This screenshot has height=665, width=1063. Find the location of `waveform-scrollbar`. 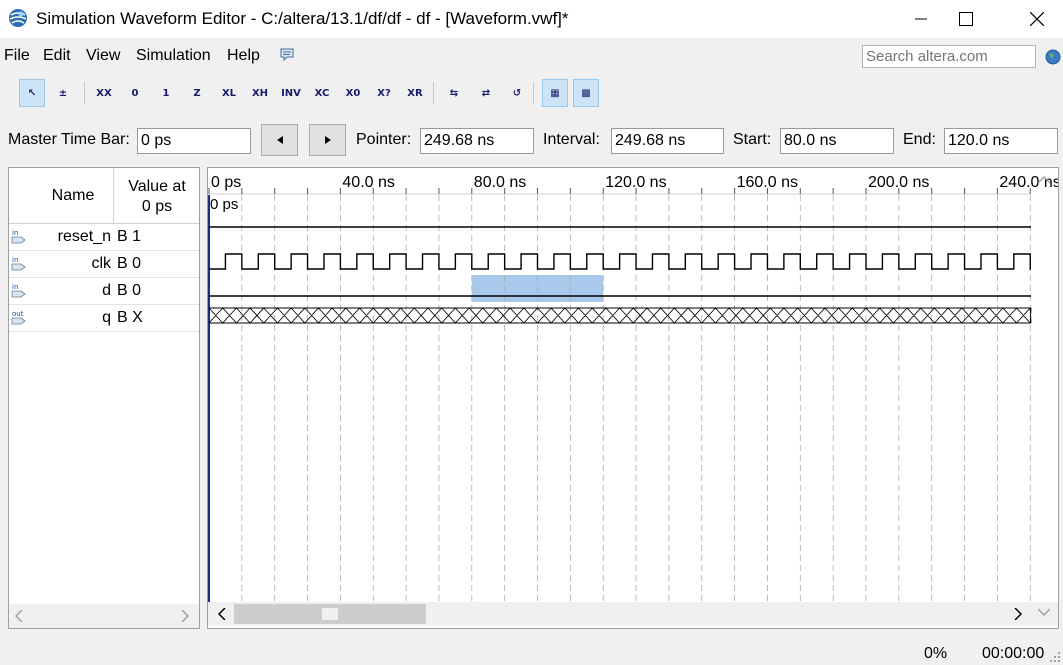

waveform-scrollbar is located at coordinates (633, 614).